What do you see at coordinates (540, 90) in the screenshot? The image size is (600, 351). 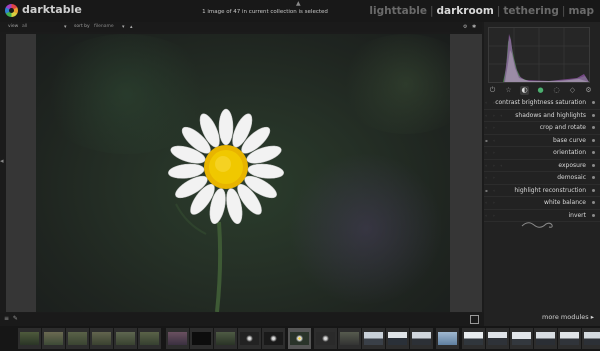 I see `color-icon: ●` at bounding box center [540, 90].